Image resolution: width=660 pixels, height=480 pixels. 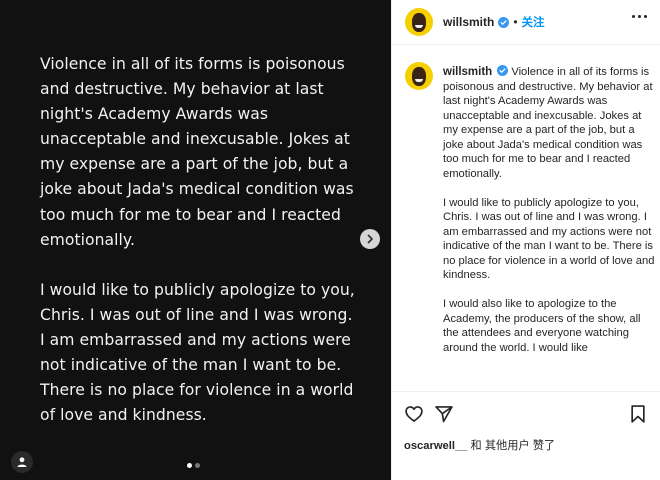 What do you see at coordinates (639, 16) in the screenshot?
I see `more-options-icon` at bounding box center [639, 16].